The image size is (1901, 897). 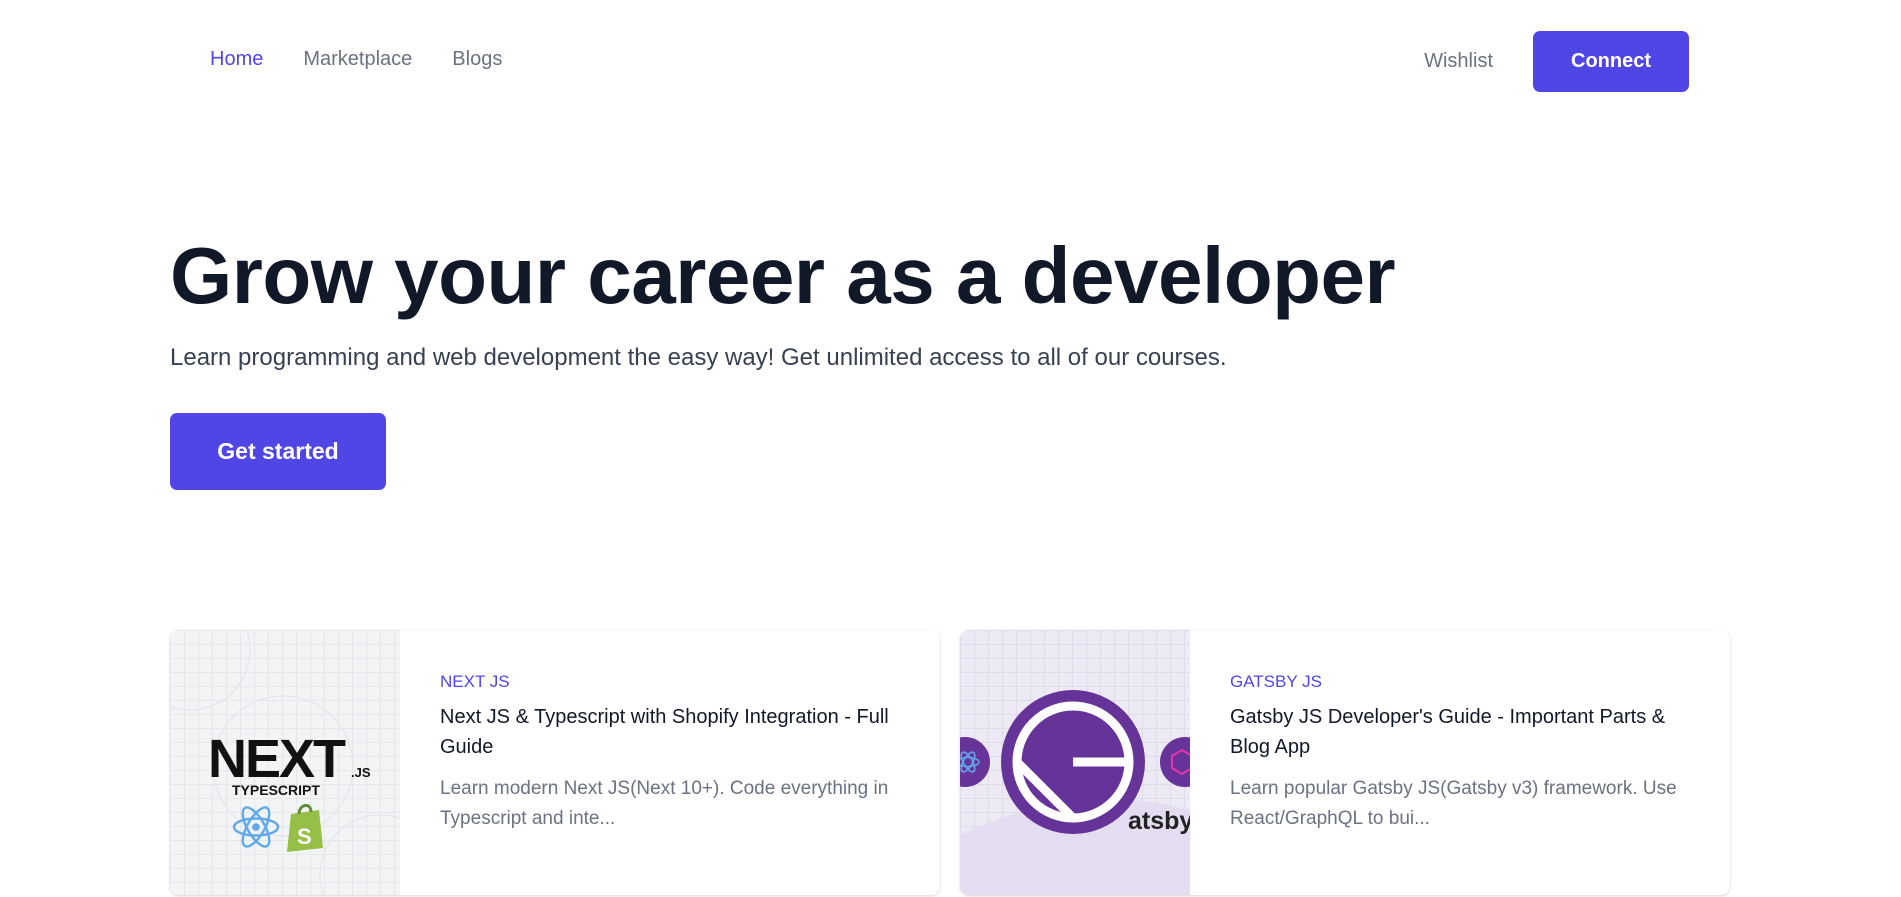 What do you see at coordinates (304, 836) in the screenshot?
I see `svg-text: S` at bounding box center [304, 836].